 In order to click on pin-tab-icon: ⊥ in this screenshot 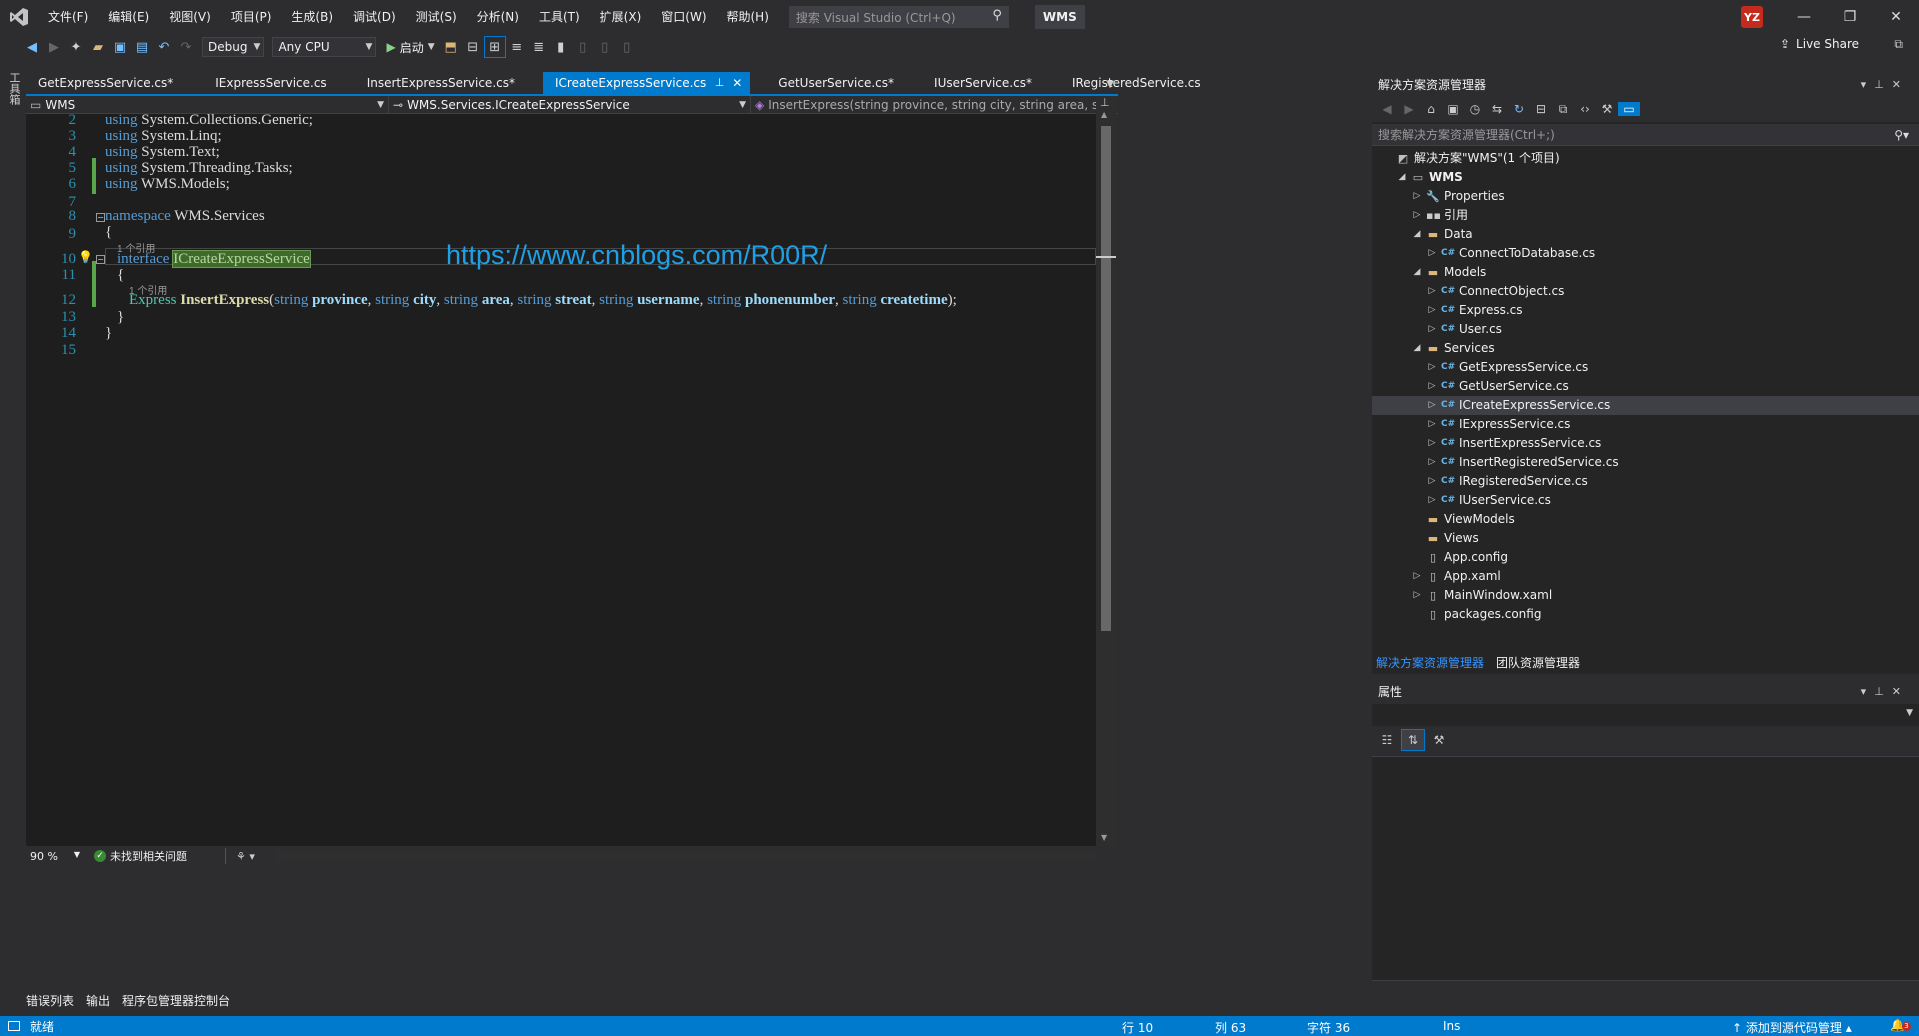, I will do `click(720, 83)`.